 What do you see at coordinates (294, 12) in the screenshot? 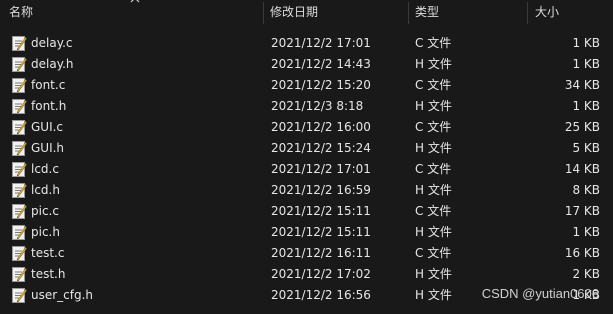
I see `column-header-date: 修改日期` at bounding box center [294, 12].